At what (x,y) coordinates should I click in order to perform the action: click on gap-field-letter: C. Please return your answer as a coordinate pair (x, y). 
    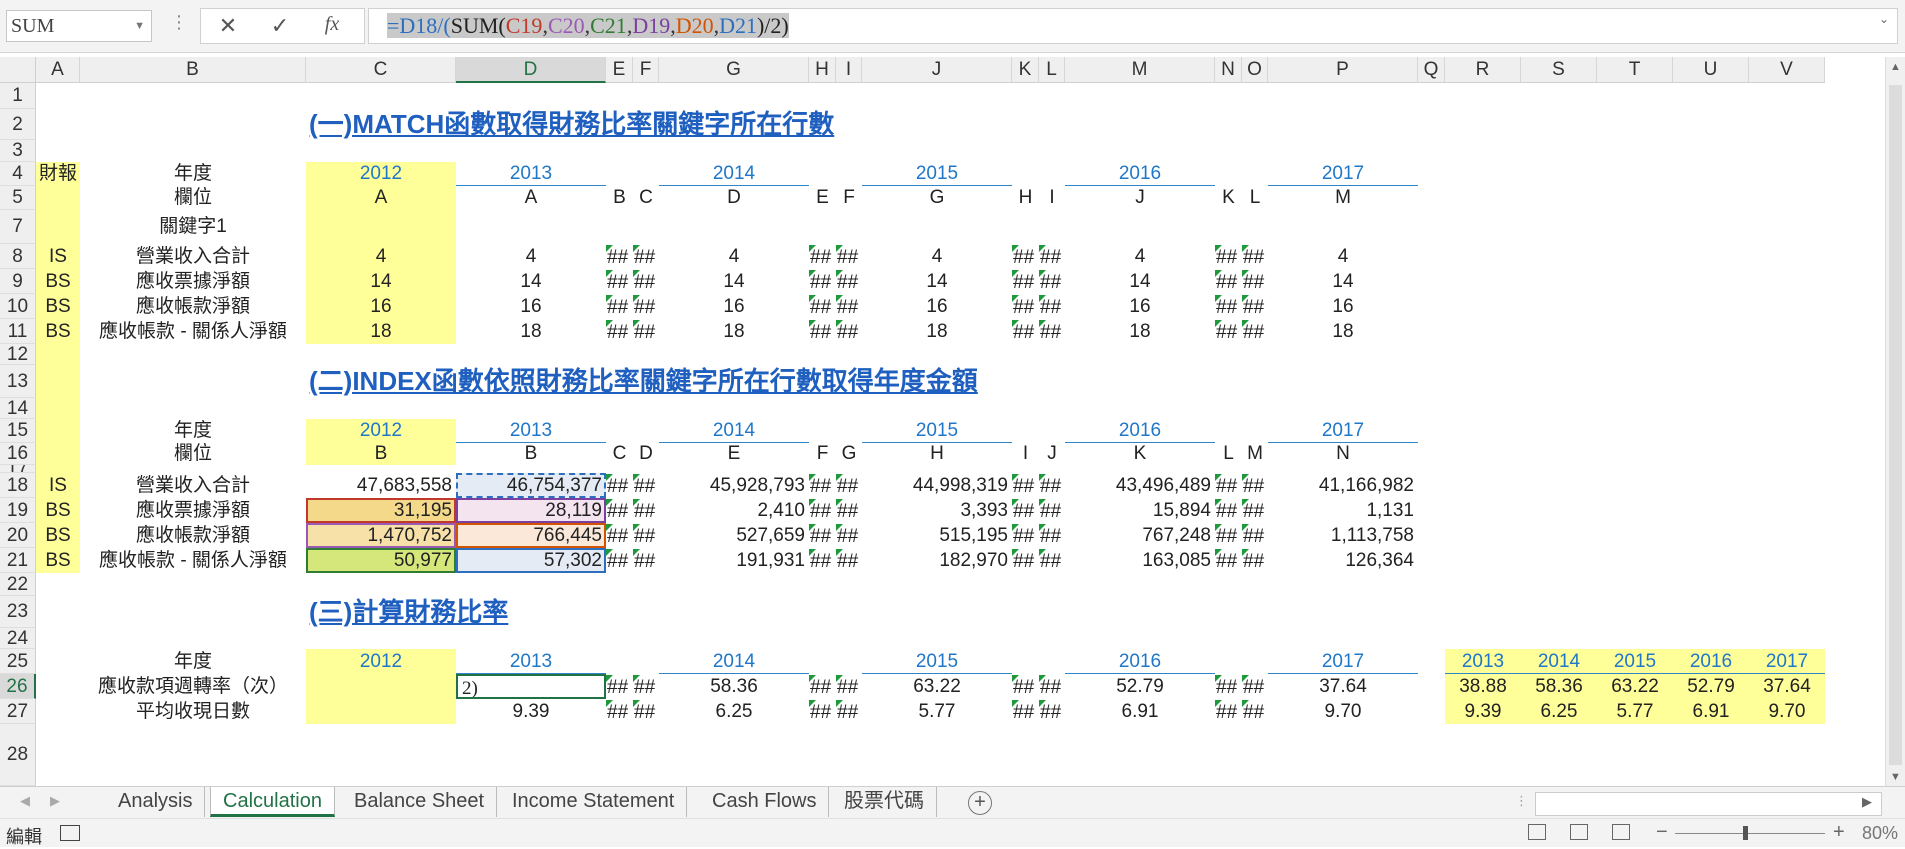
    Looking at the image, I should click on (646, 198).